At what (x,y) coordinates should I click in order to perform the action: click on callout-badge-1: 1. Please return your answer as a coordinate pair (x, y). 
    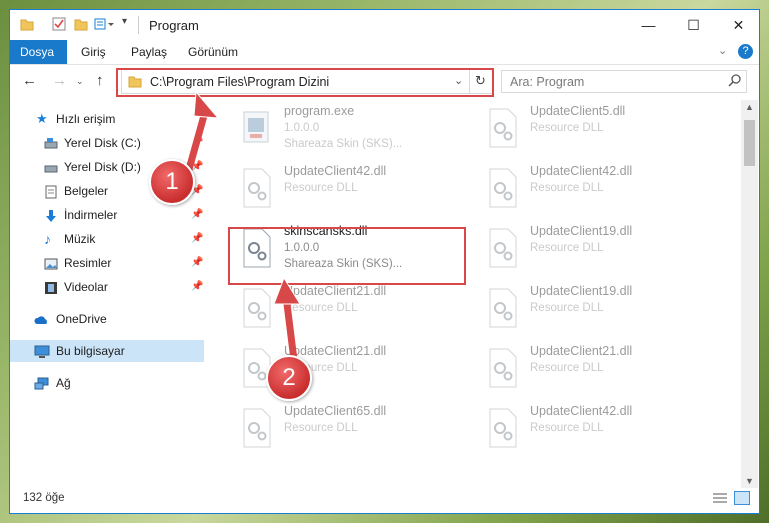
    Looking at the image, I should click on (172, 182).